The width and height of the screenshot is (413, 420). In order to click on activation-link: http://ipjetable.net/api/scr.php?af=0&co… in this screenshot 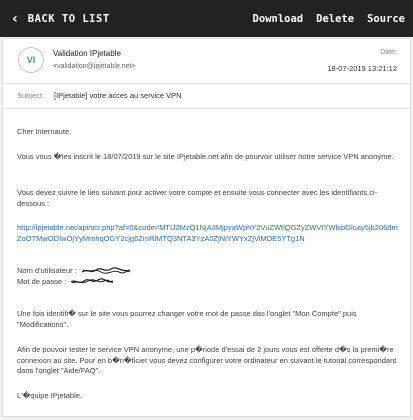, I will do `click(208, 233)`.